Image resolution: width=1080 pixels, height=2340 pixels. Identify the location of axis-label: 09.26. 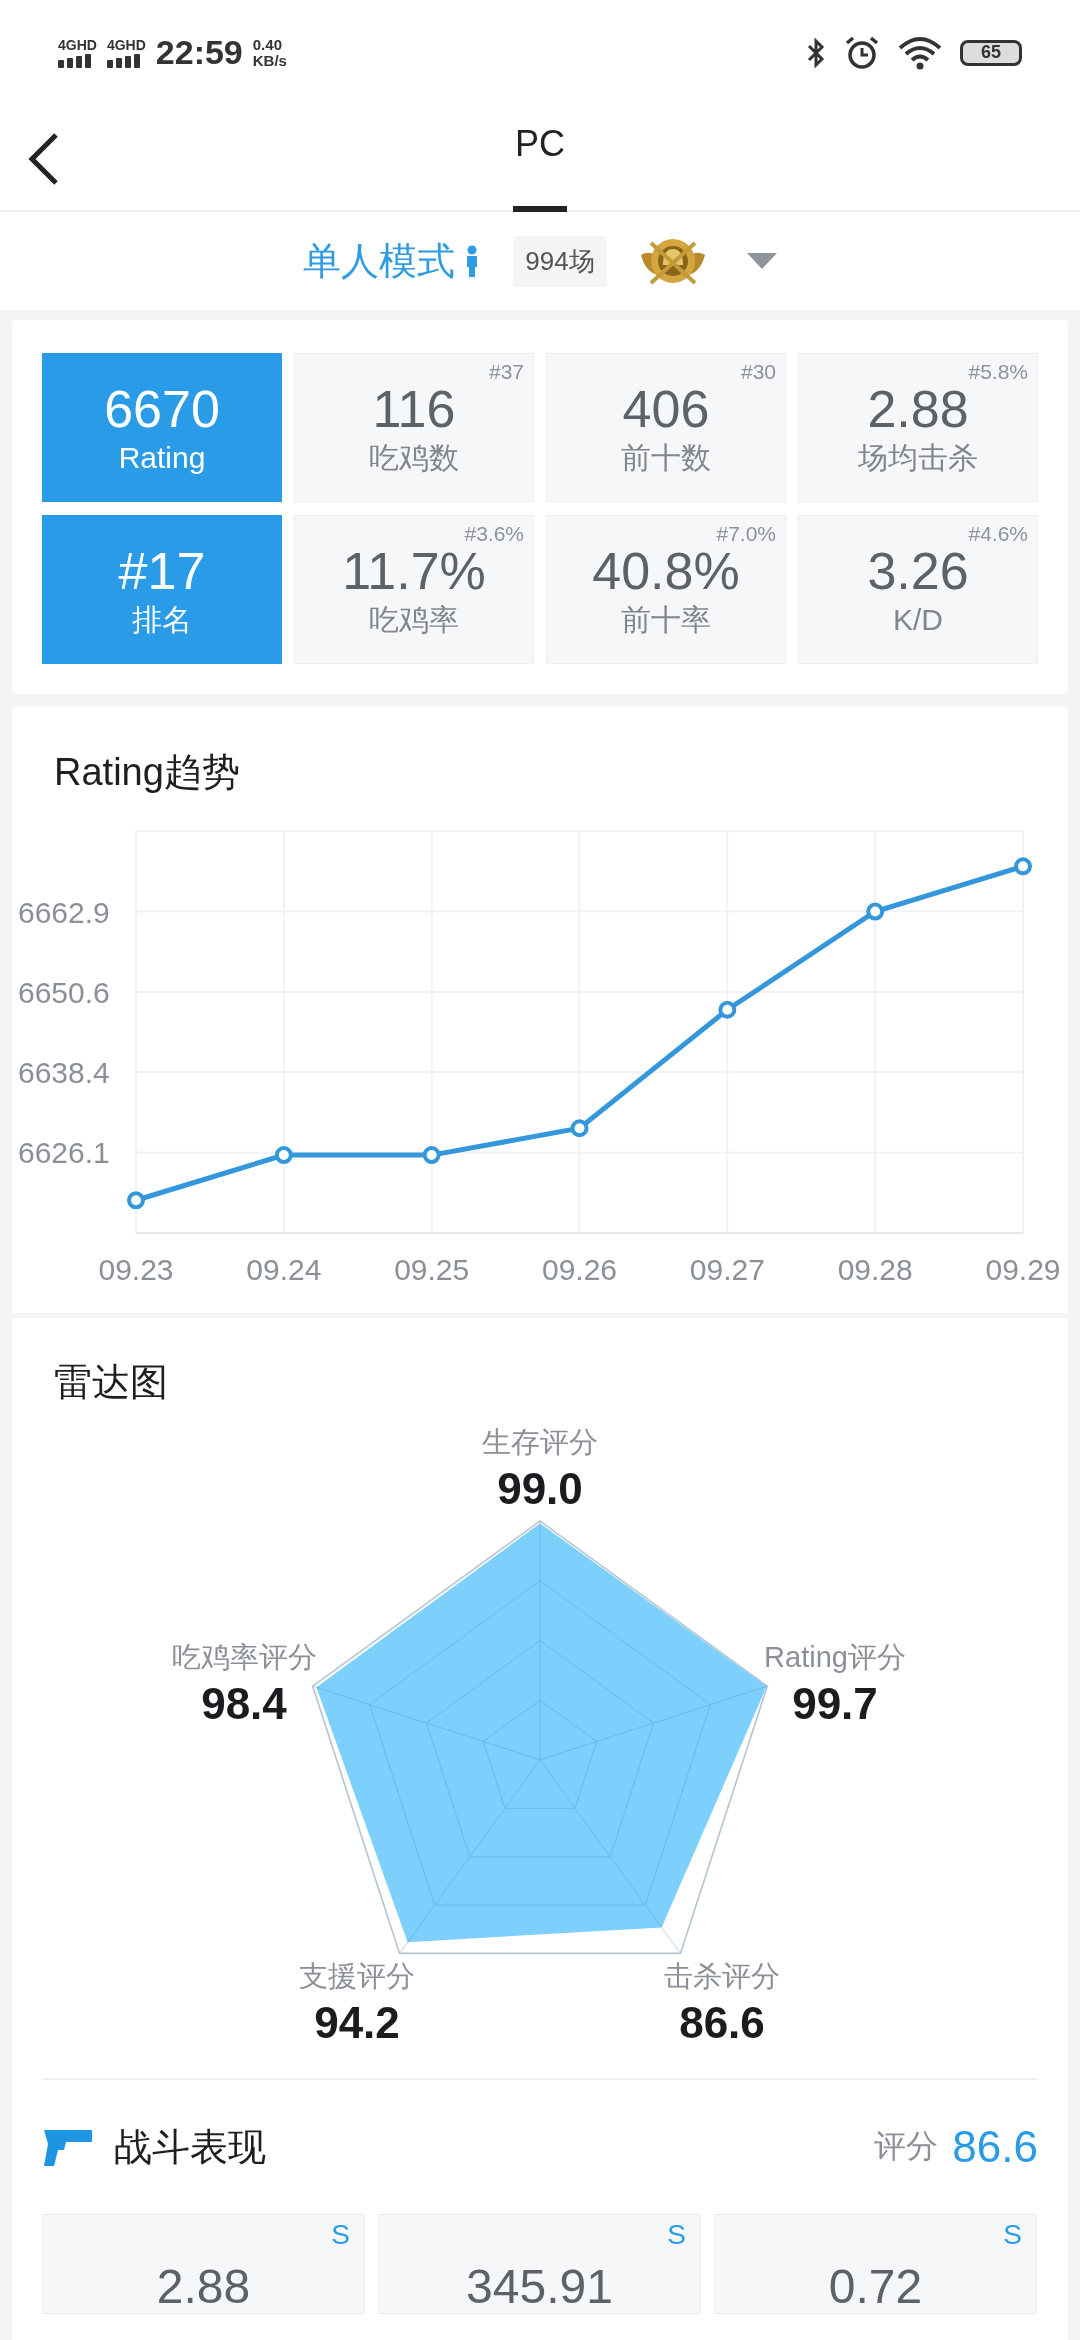
(579, 1269).